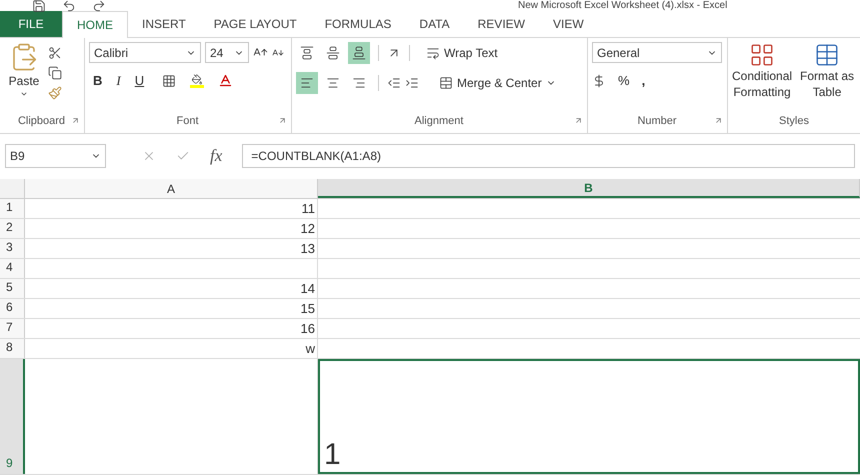  Describe the element at coordinates (31, 24) in the screenshot. I see `file-tab: FILE` at that location.